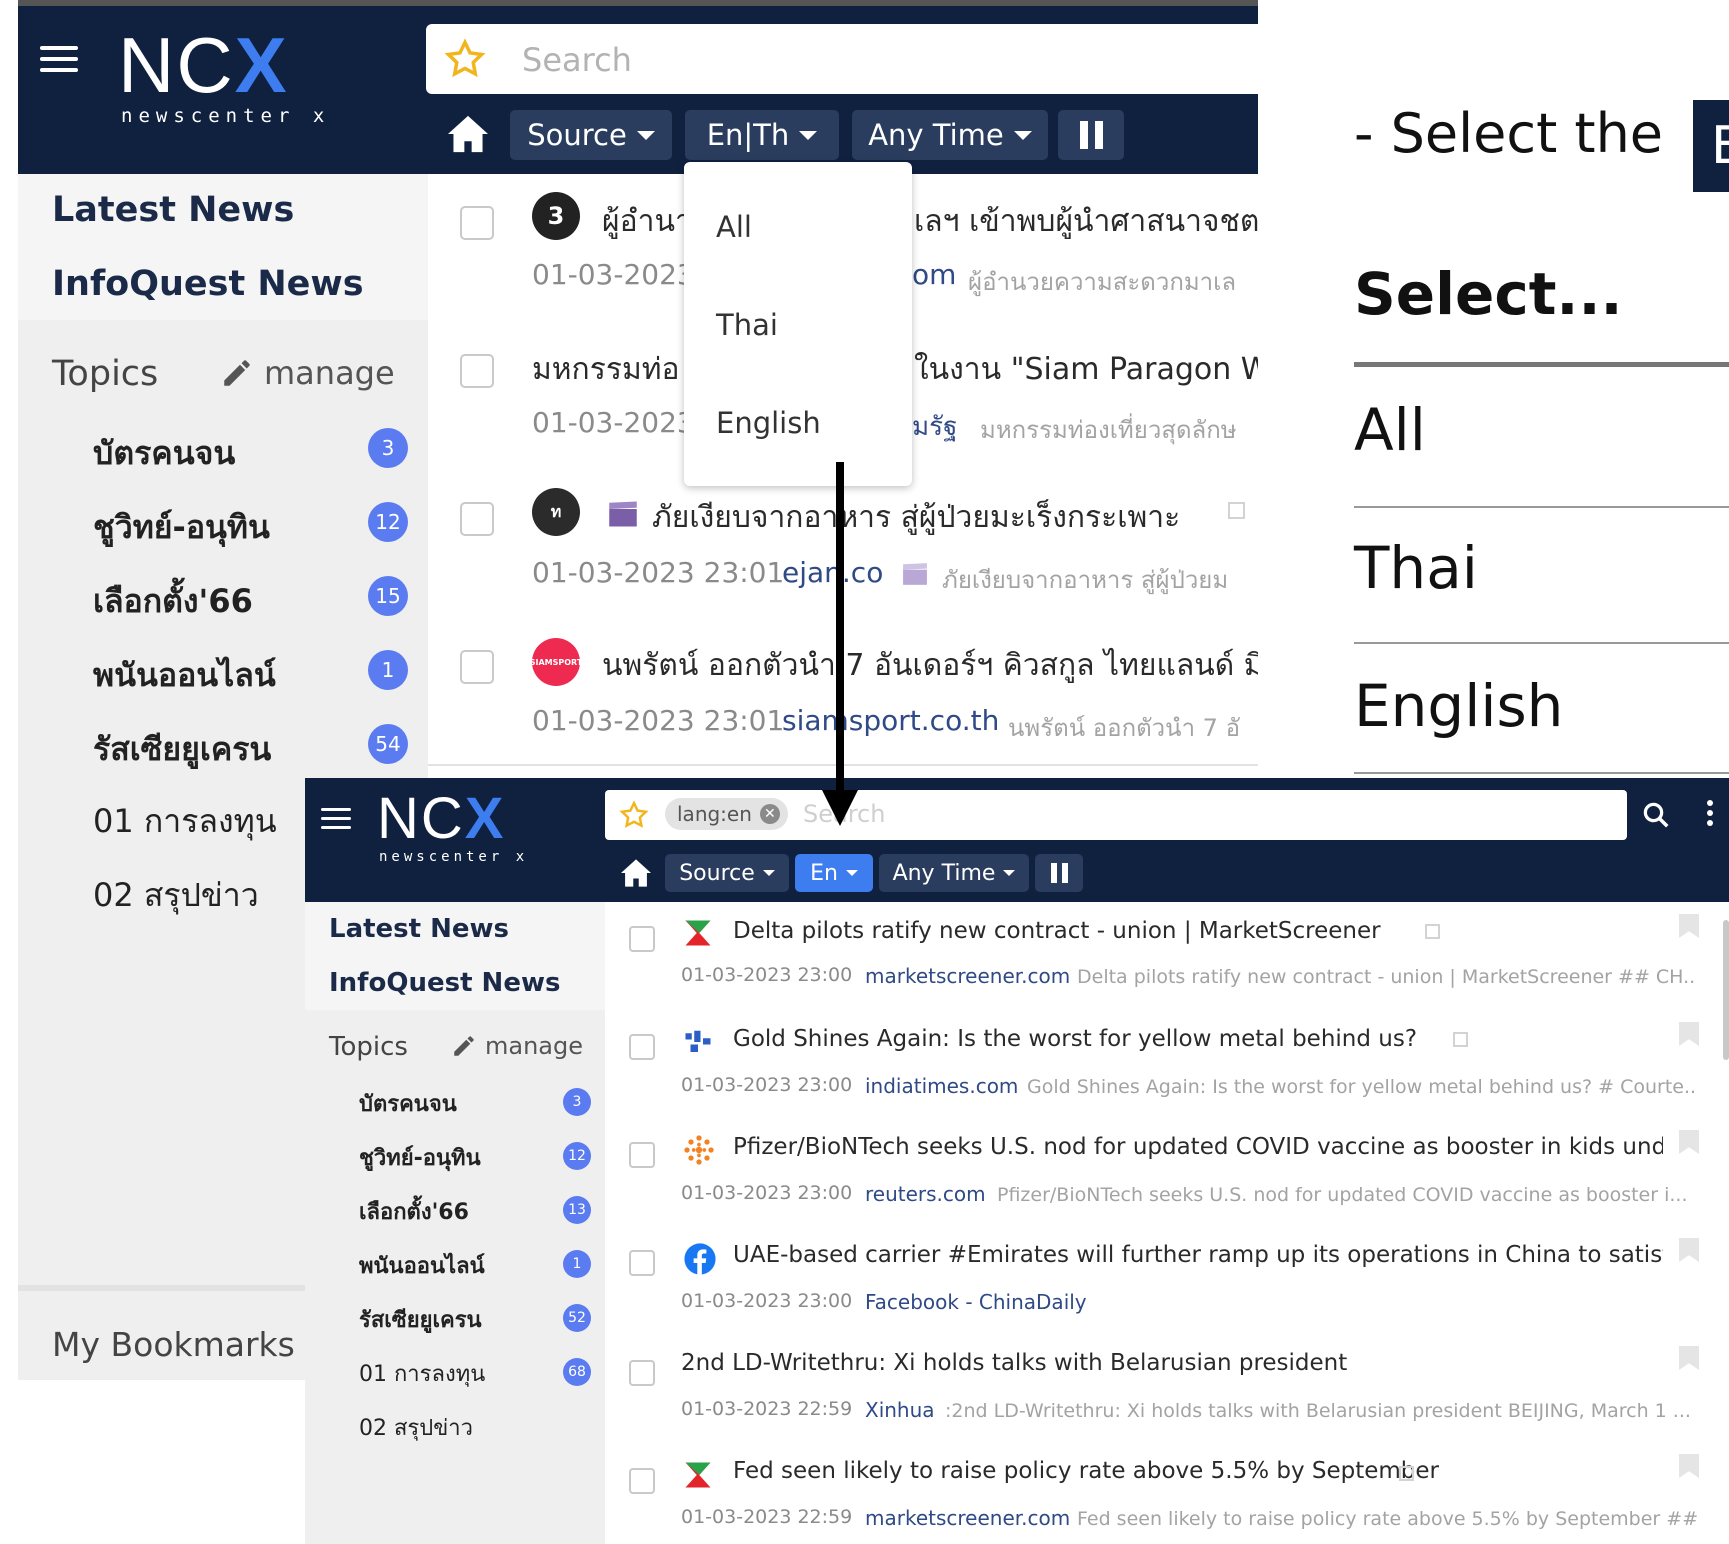 The image size is (1729, 1544). What do you see at coordinates (1656, 815) in the screenshot?
I see `search-icon` at bounding box center [1656, 815].